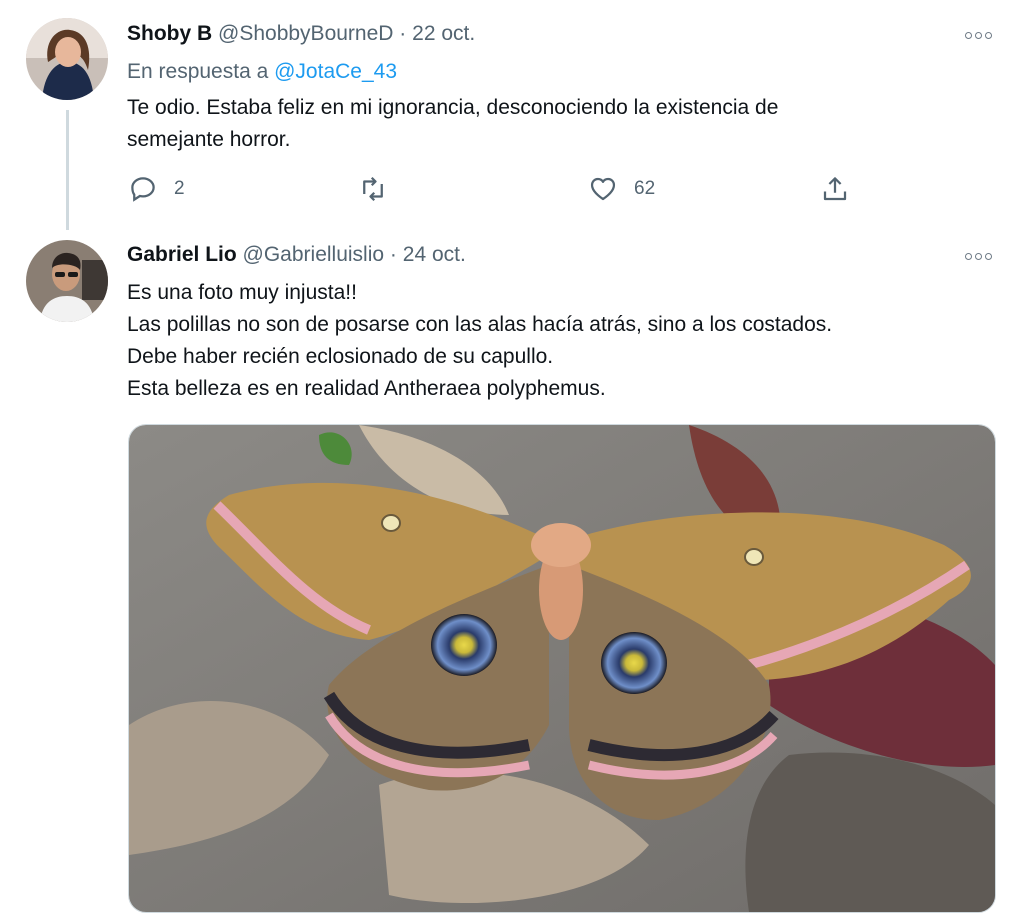  I want to click on share-button, so click(835, 189).